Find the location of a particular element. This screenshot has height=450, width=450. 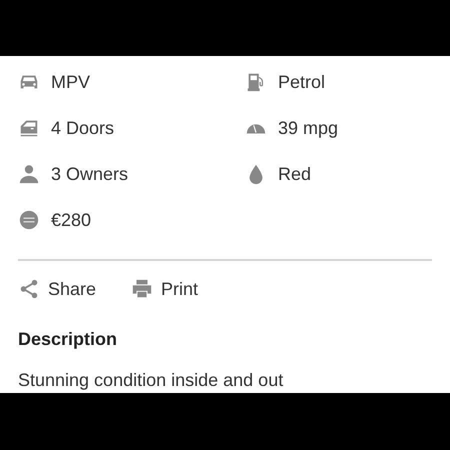

share-icon is located at coordinates (29, 289).